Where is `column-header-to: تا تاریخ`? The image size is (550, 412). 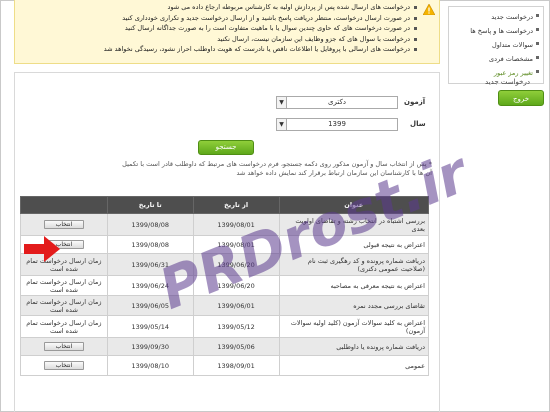 column-header-to: تا تاریخ is located at coordinates (150, 205).